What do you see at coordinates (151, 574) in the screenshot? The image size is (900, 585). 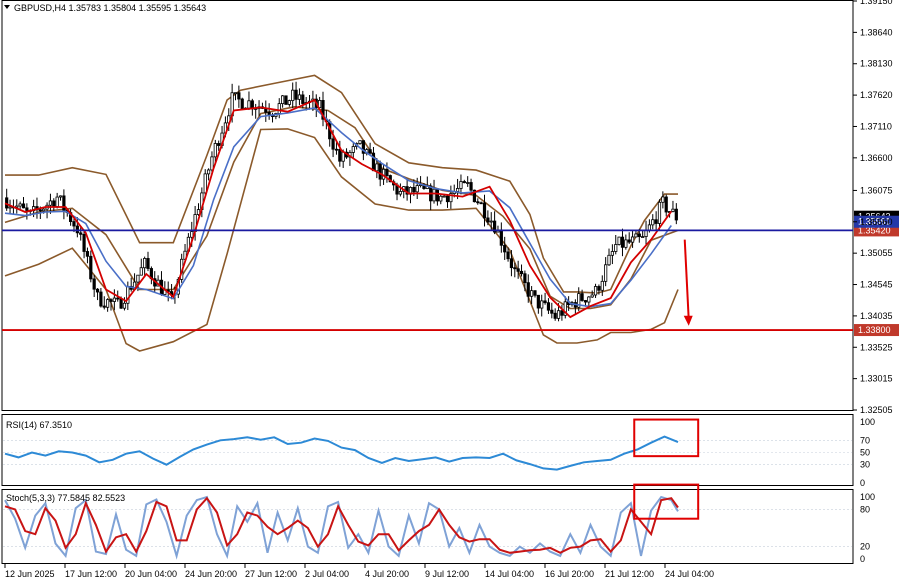 I see `time-axis-label: 20 Jun 04:00` at bounding box center [151, 574].